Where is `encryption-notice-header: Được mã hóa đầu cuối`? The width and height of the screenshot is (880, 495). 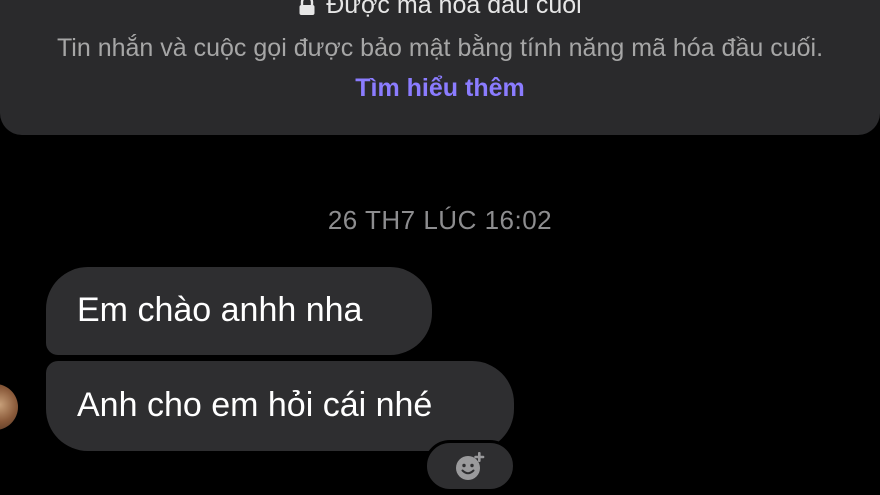
encryption-notice-header: Được mã hóa đầu cuối is located at coordinates (440, 10).